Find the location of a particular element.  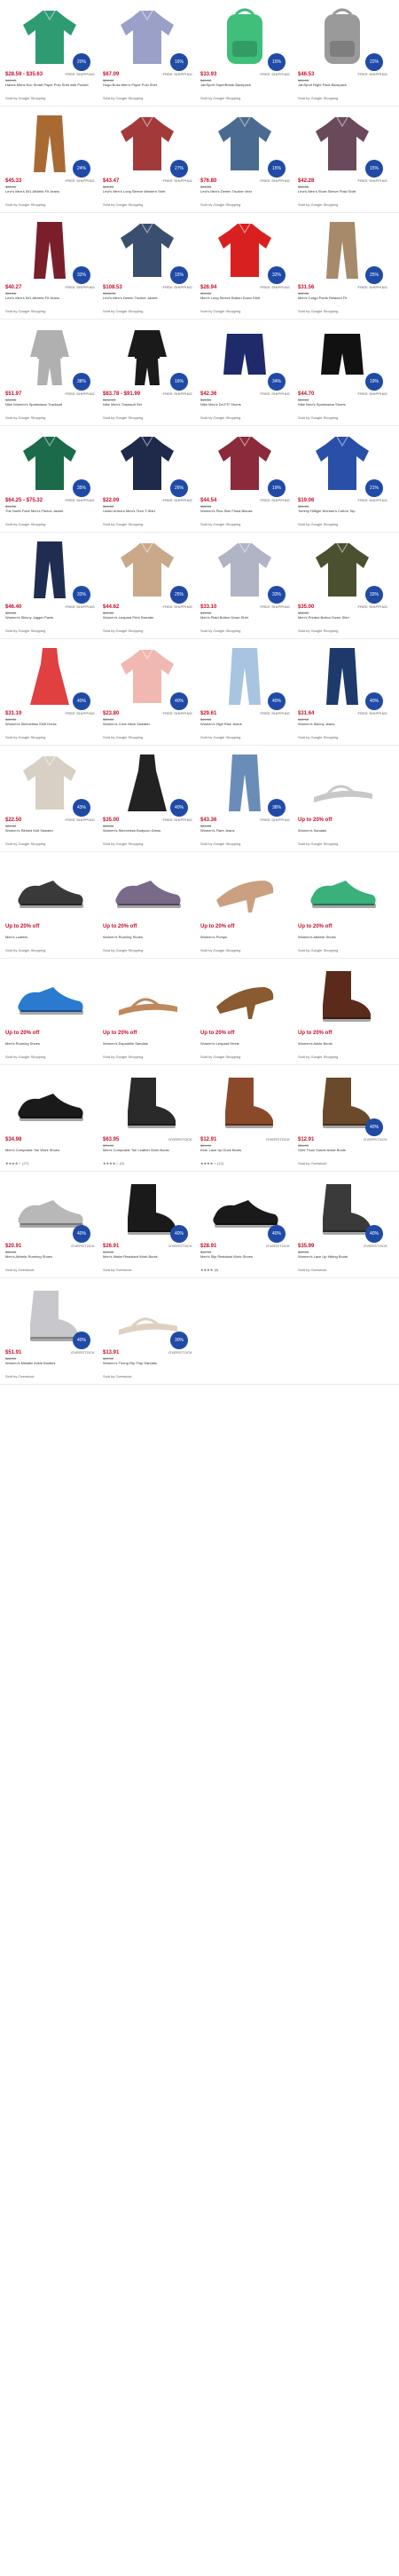

product-title: Nike Men's Tracksuit Set is located at coordinates (145, 404).